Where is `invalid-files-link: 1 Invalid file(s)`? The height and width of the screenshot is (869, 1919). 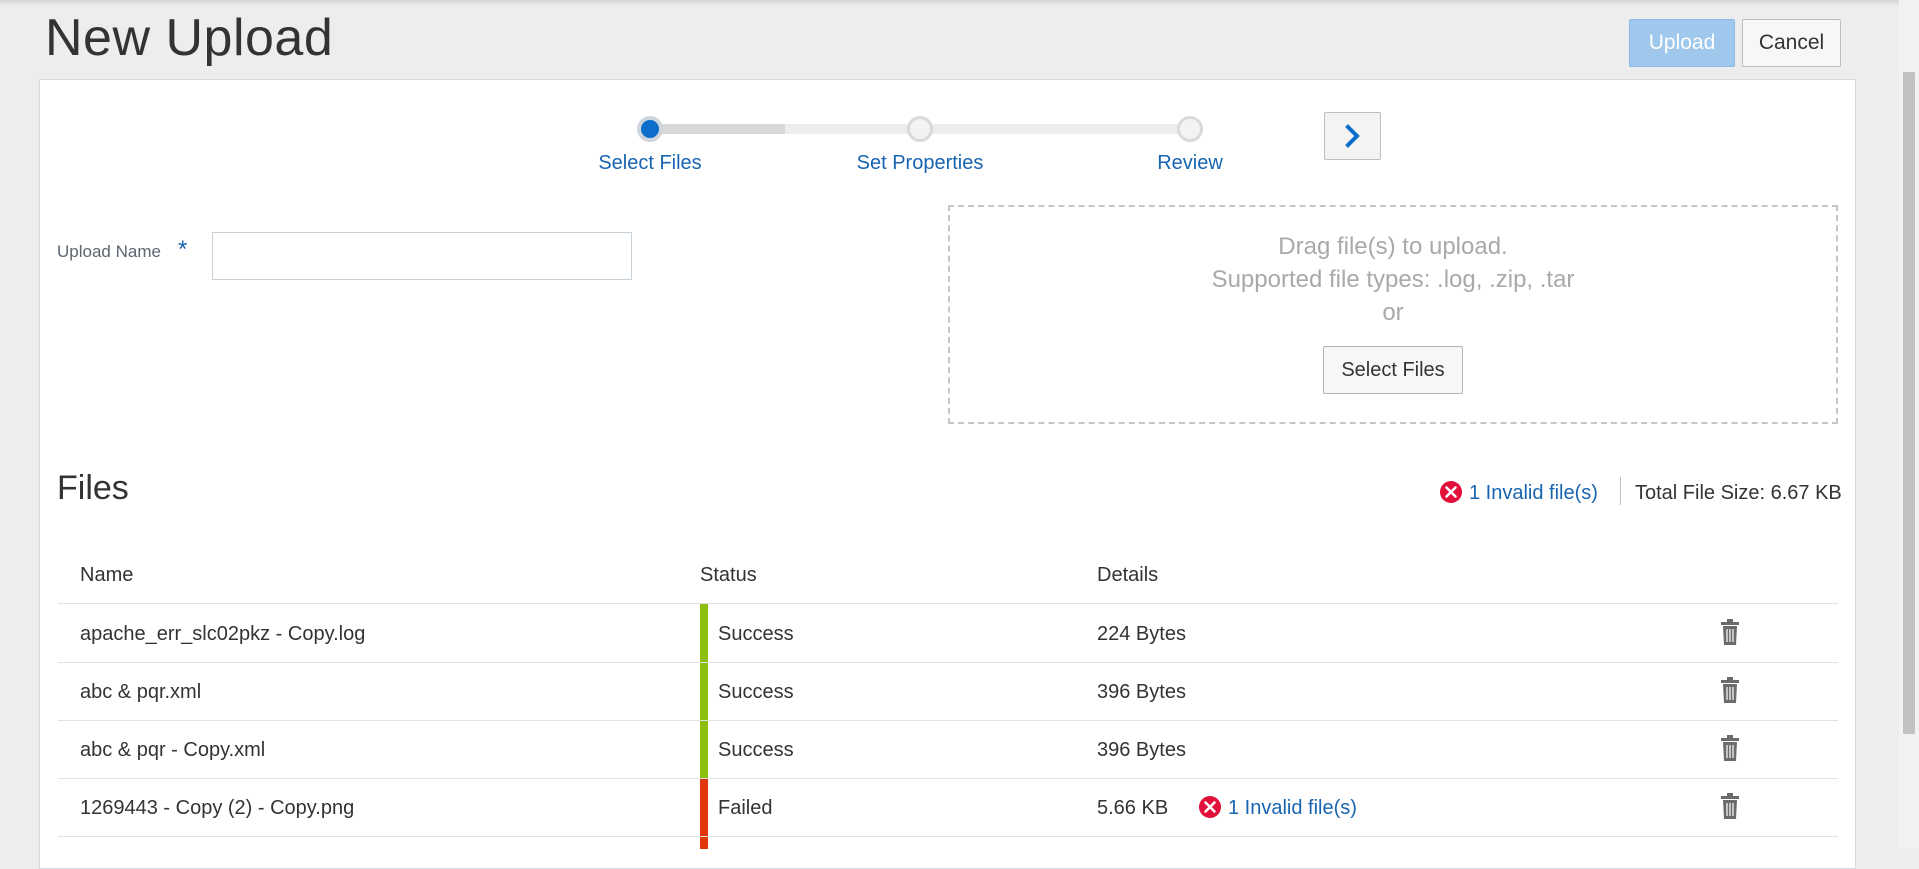
invalid-files-link: 1 Invalid file(s) is located at coordinates (1533, 493).